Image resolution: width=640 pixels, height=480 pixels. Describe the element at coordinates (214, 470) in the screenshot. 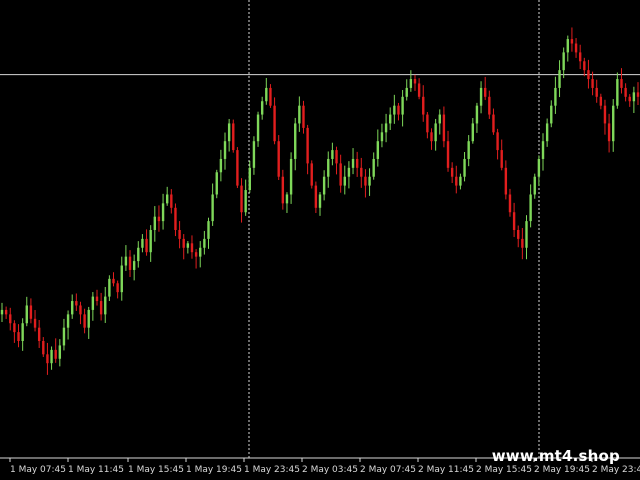

I see `time-tick-label: 1 May 19:45` at that location.